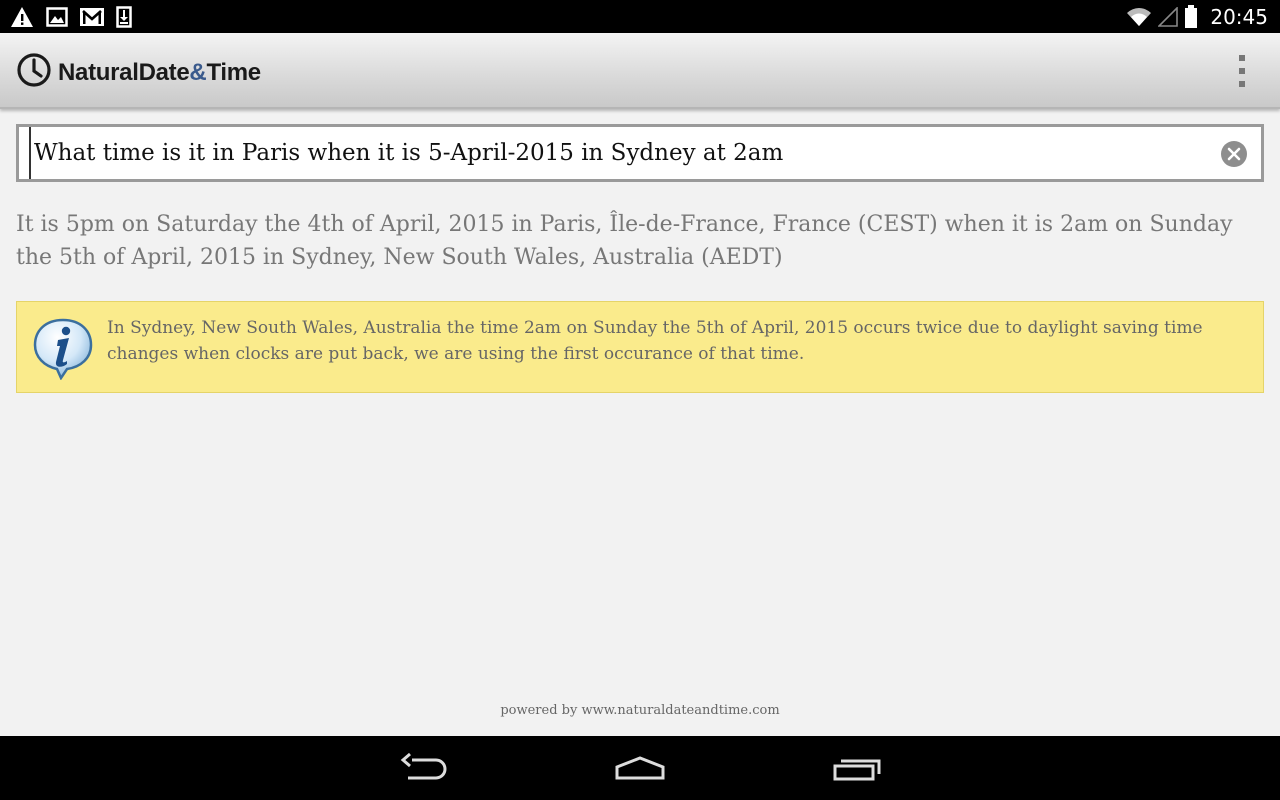 Image resolution: width=1280 pixels, height=800 pixels. I want to click on image-icon, so click(57, 17).